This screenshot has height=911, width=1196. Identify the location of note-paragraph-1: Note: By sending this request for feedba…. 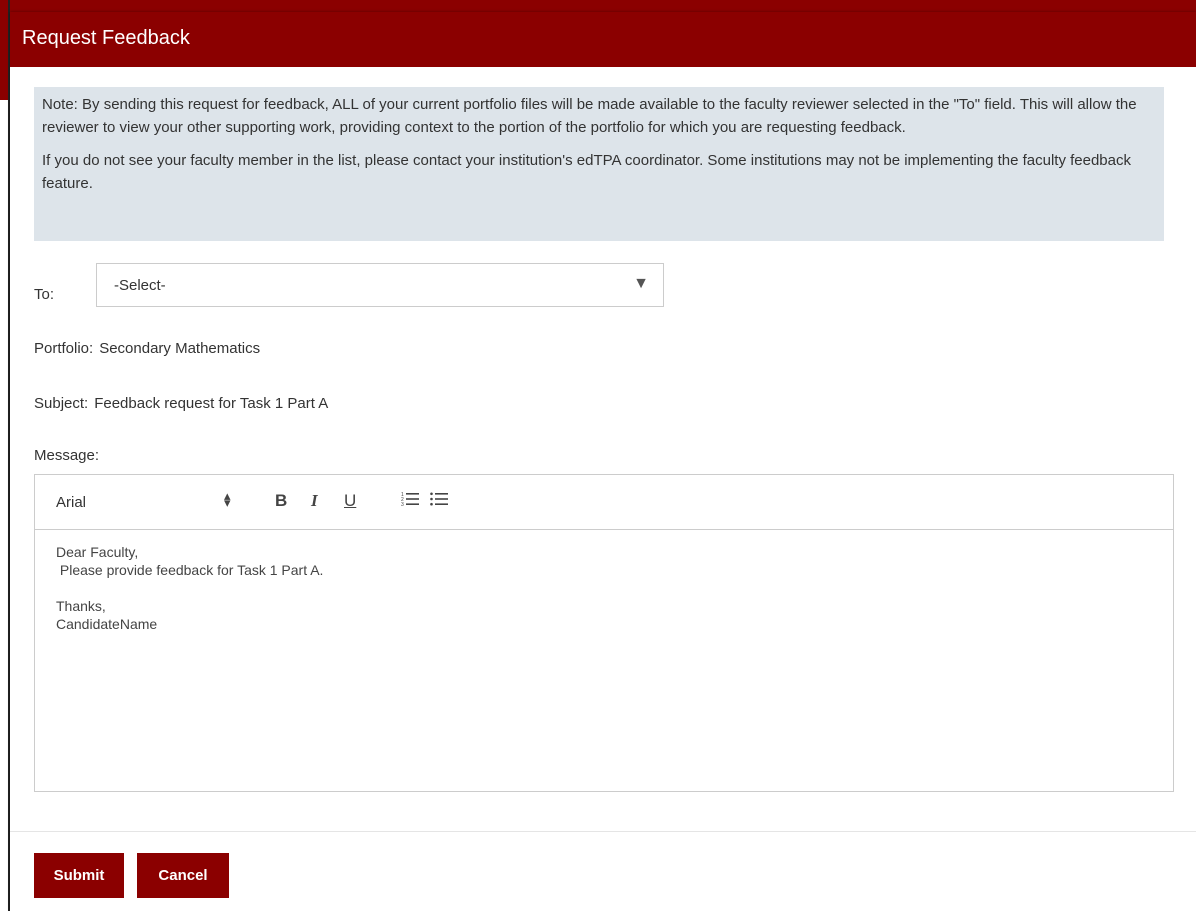
(589, 116).